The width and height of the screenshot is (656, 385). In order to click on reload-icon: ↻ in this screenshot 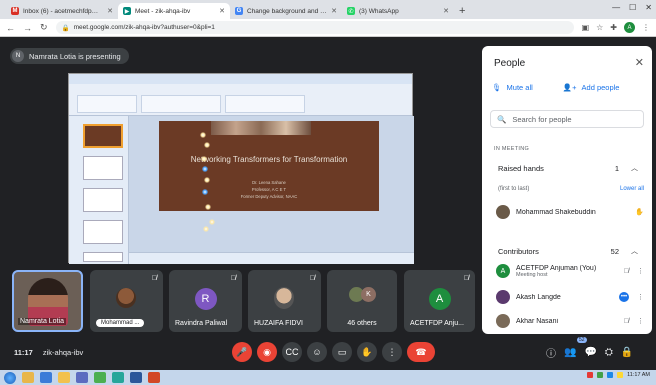, I will do `click(44, 27)`.